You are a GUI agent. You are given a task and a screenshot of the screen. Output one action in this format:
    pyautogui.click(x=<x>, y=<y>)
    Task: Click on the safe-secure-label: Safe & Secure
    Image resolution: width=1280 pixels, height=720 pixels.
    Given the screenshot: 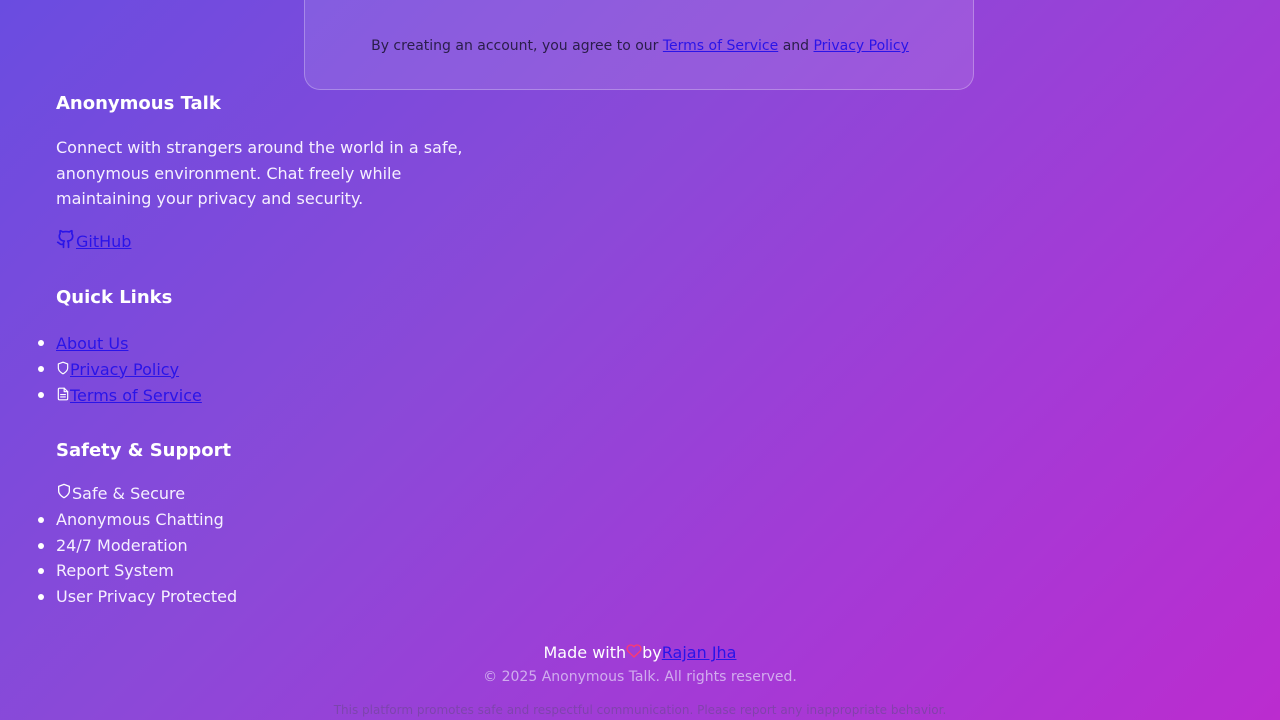 What is the action you would take?
    pyautogui.click(x=129, y=493)
    